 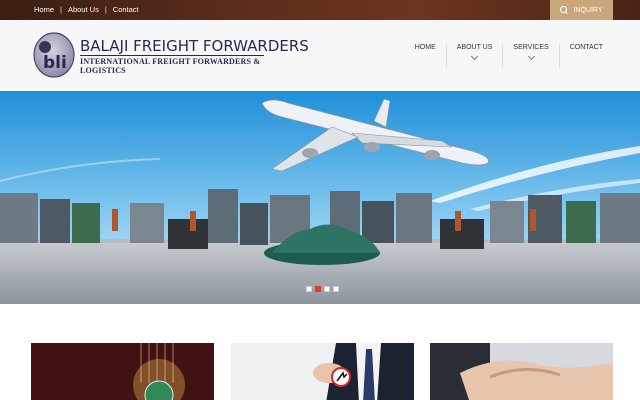 What do you see at coordinates (194, 46) in the screenshot?
I see `logo-title: BALAJI FREIGHT FORWARDERS` at bounding box center [194, 46].